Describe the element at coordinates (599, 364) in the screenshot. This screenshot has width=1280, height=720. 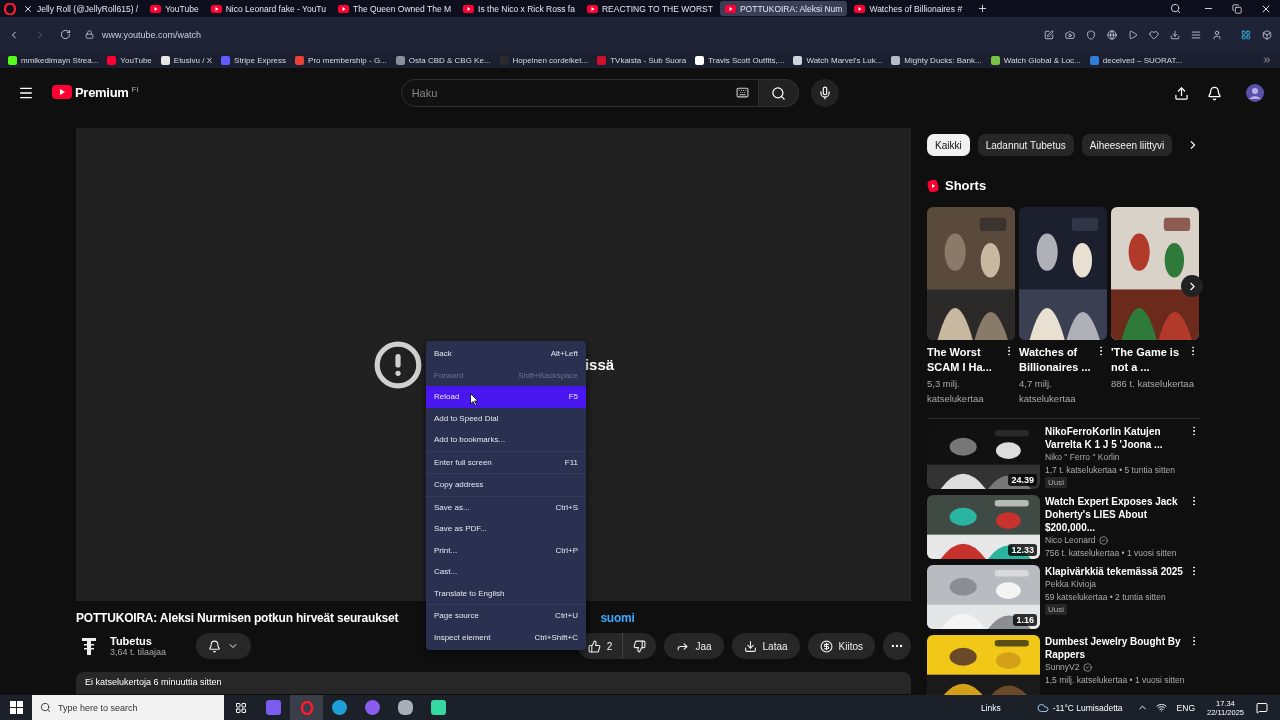
I see `error-message: issä` at that location.